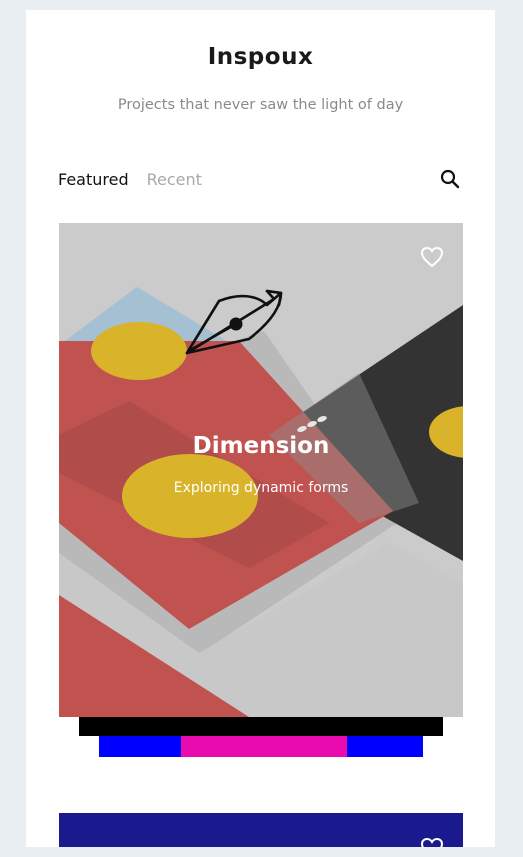 This screenshot has width=523, height=857. Describe the element at coordinates (93, 181) in the screenshot. I see `tab-featured: Featured` at that location.